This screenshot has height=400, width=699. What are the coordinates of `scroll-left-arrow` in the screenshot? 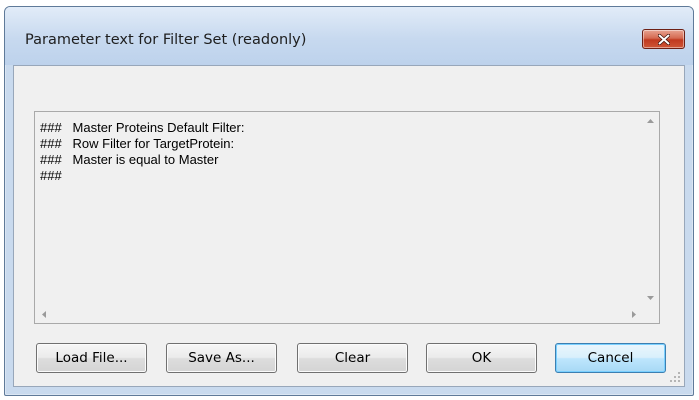 It's located at (43, 314).